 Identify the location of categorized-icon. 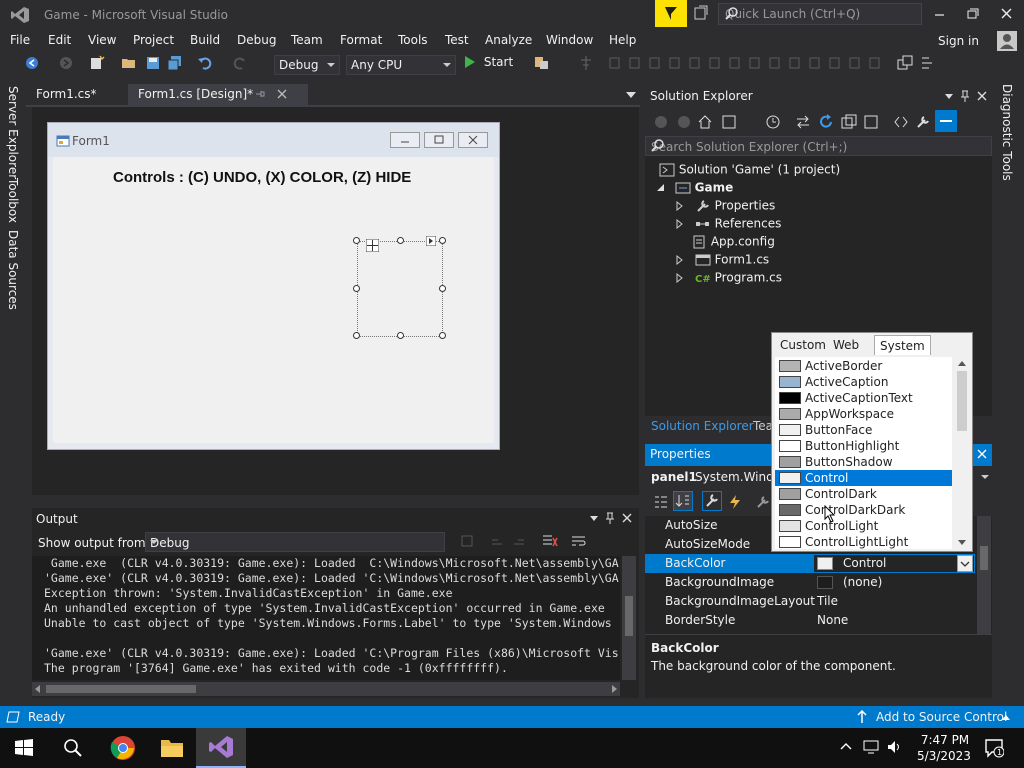
(661, 502).